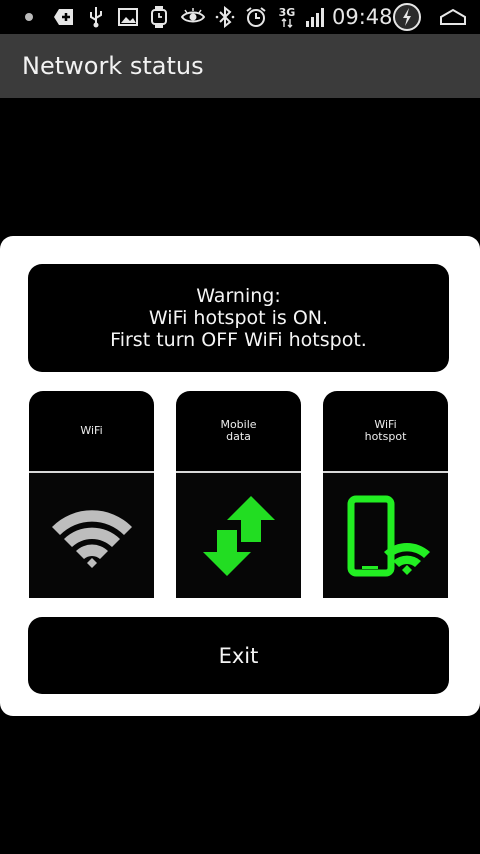 This screenshot has width=480, height=854. What do you see at coordinates (113, 66) in the screenshot?
I see `app-title: Network status` at bounding box center [113, 66].